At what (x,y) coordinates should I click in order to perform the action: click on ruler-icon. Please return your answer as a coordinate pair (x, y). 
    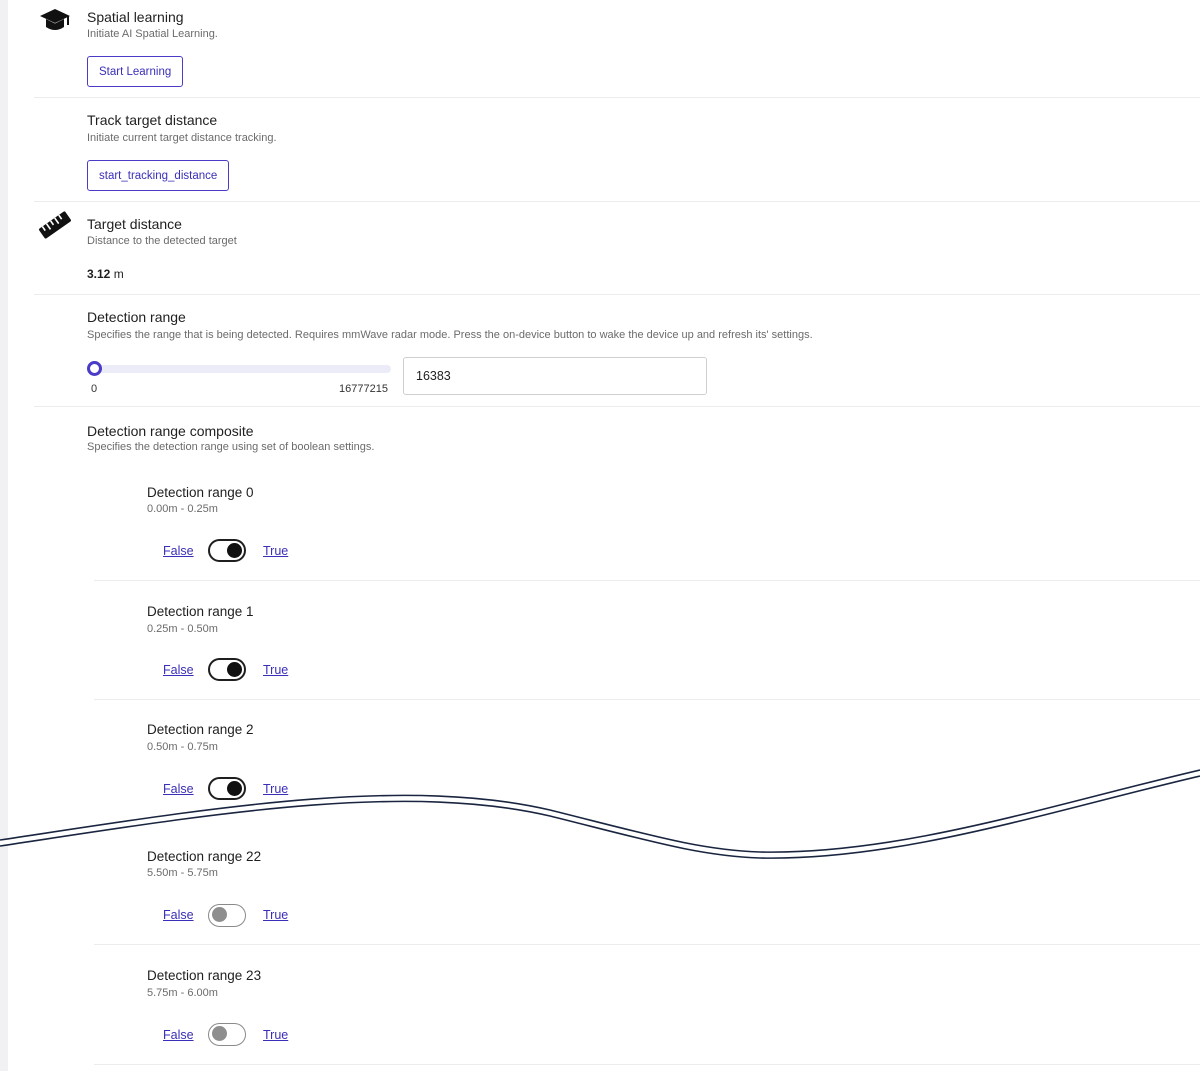
    Looking at the image, I should click on (55, 225).